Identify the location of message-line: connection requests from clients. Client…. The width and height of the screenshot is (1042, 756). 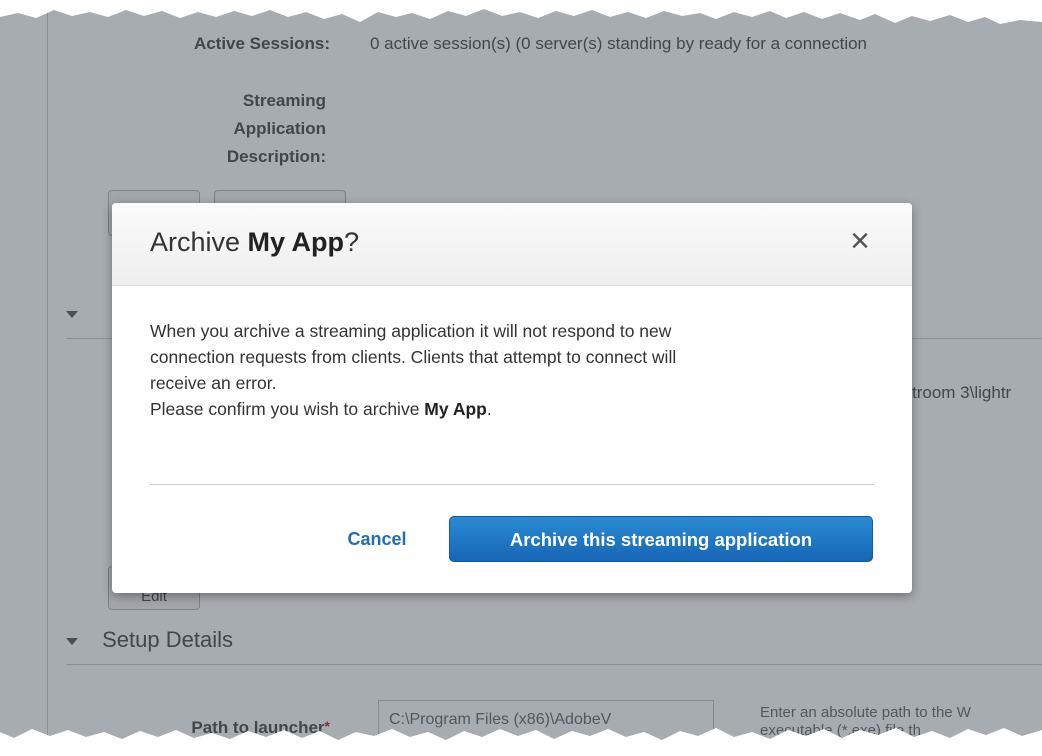
(413, 357).